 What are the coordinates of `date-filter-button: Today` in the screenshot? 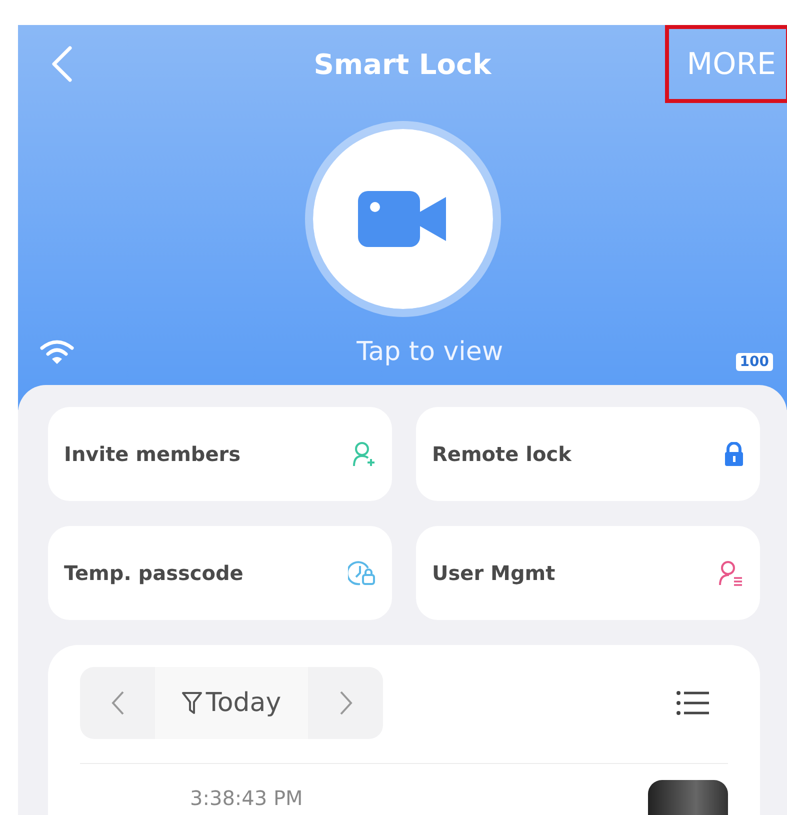 It's located at (231, 703).